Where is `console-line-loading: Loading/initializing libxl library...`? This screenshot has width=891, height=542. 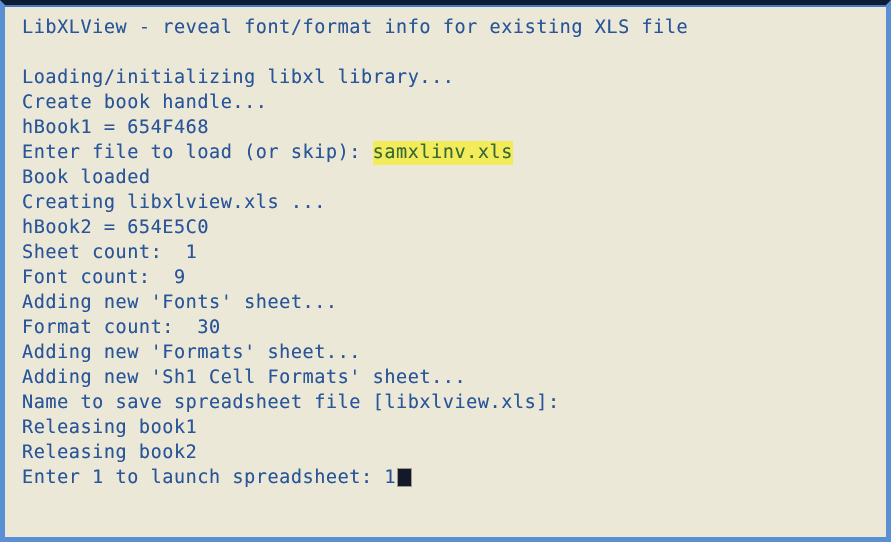 console-line-loading: Loading/initializing libxl library... is located at coordinates (238, 77).